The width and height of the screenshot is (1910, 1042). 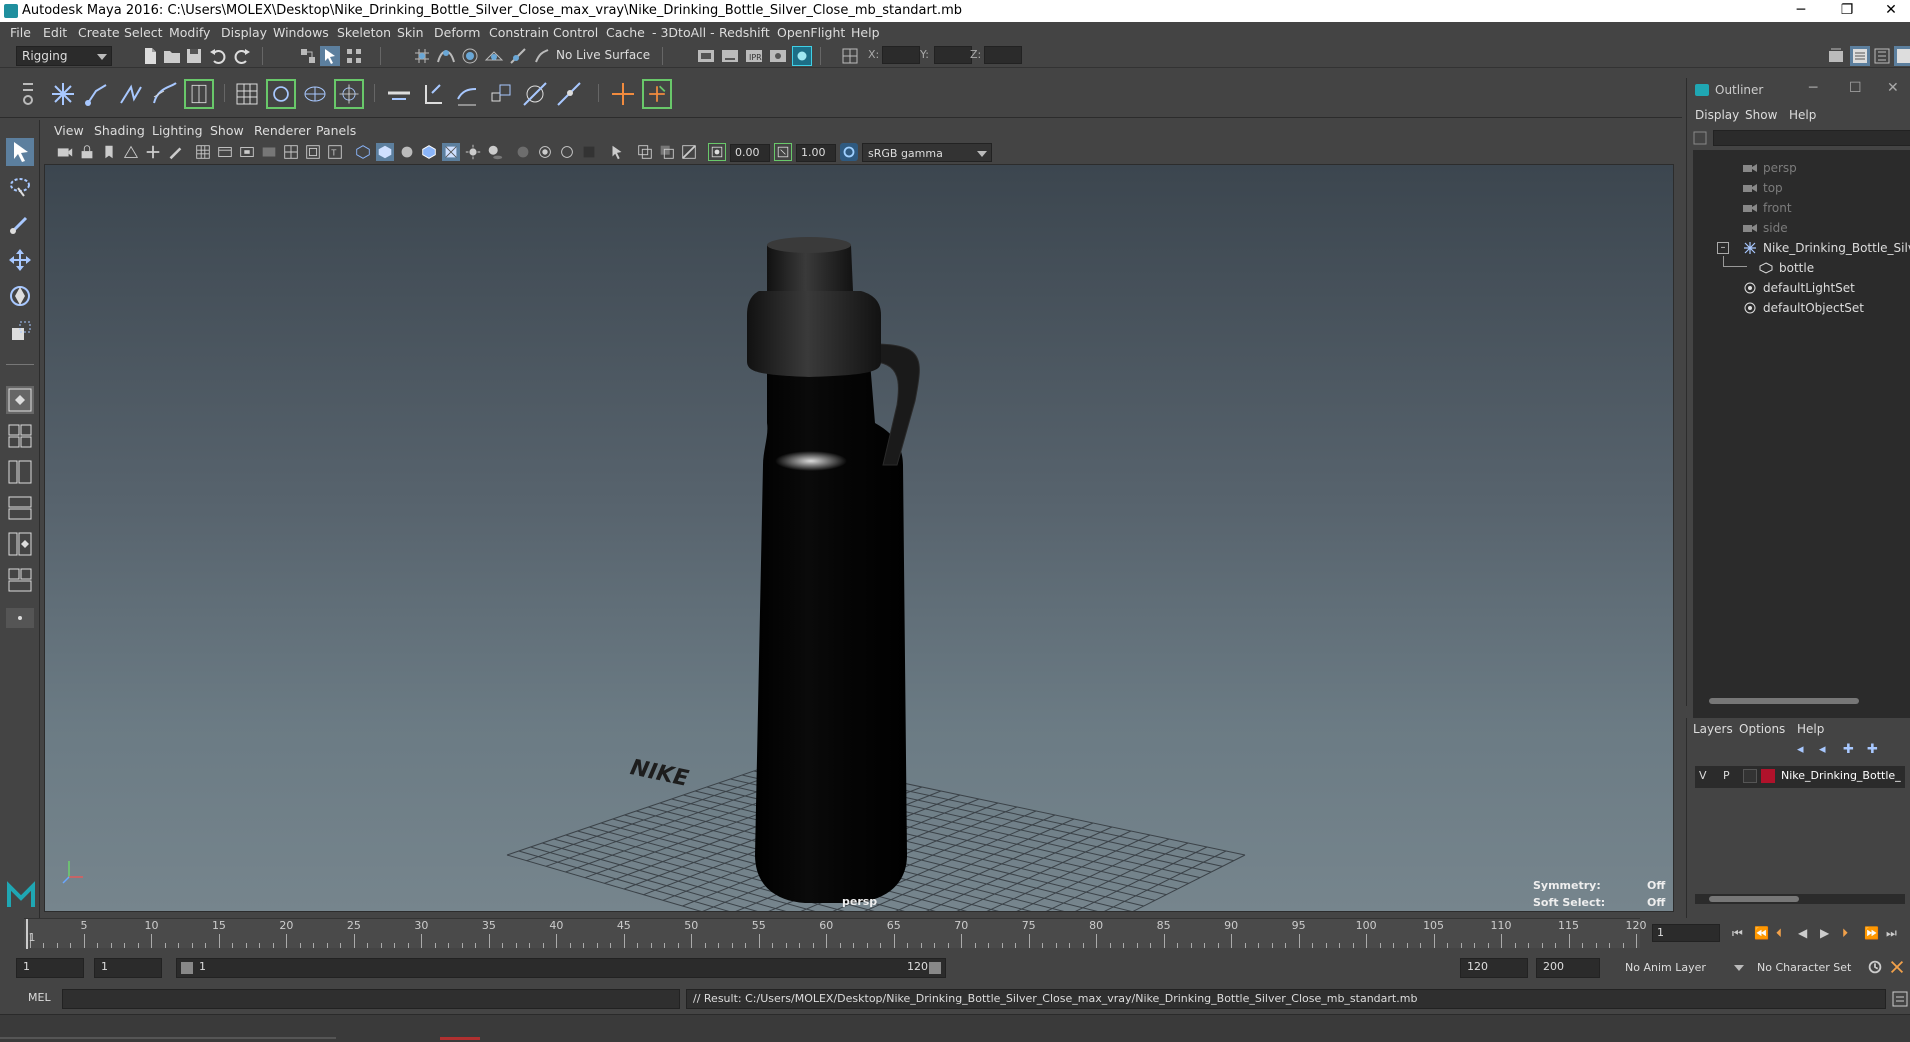 What do you see at coordinates (354, 56) in the screenshot?
I see `select-component-icon` at bounding box center [354, 56].